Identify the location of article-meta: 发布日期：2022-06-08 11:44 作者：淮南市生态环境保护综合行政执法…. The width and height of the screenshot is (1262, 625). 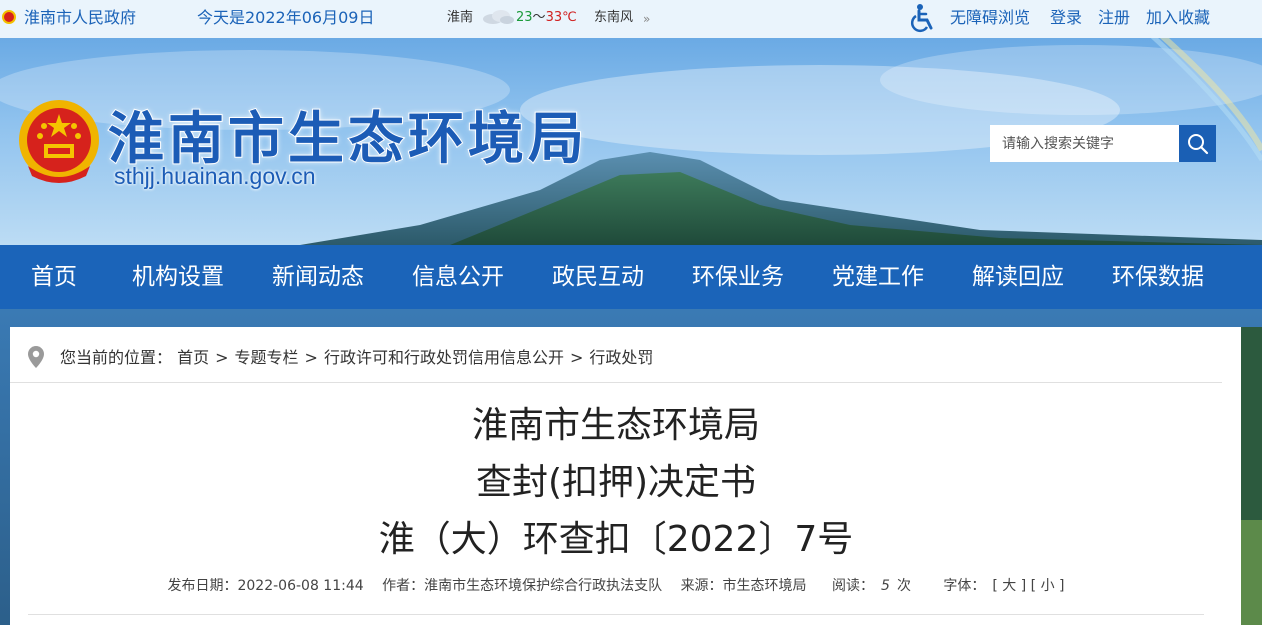
(616, 585).